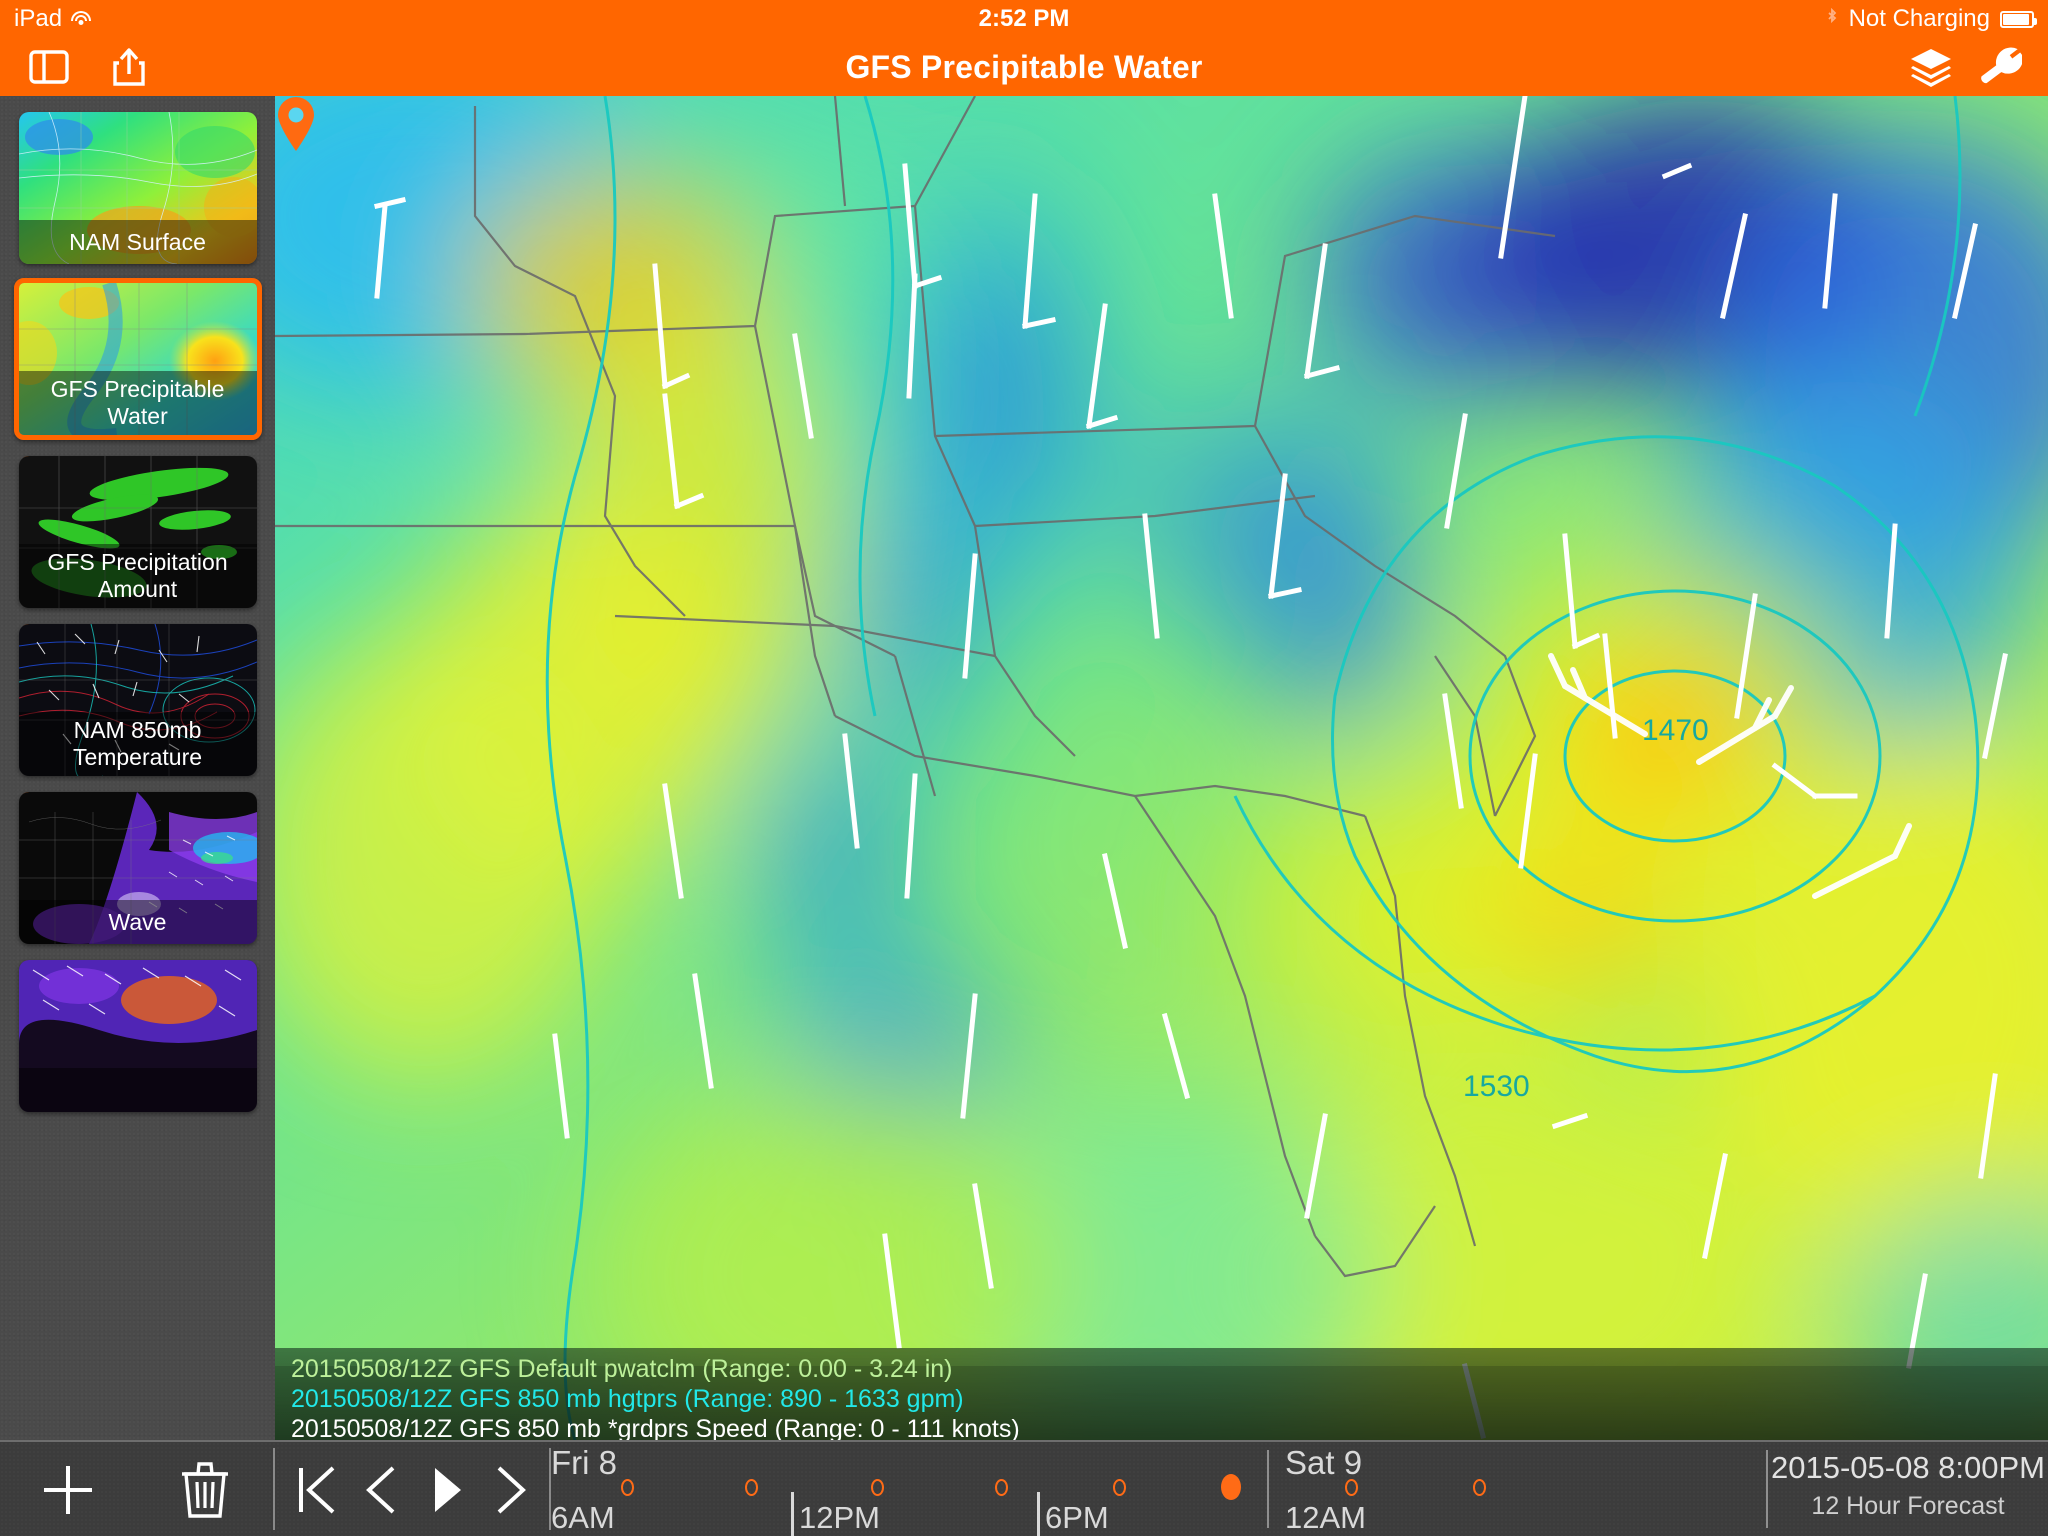 The image size is (2048, 1536). What do you see at coordinates (137, 532) in the screenshot?
I see `sidebar-item-gfs-precipitation-amount: GFS Precipitation Amount` at bounding box center [137, 532].